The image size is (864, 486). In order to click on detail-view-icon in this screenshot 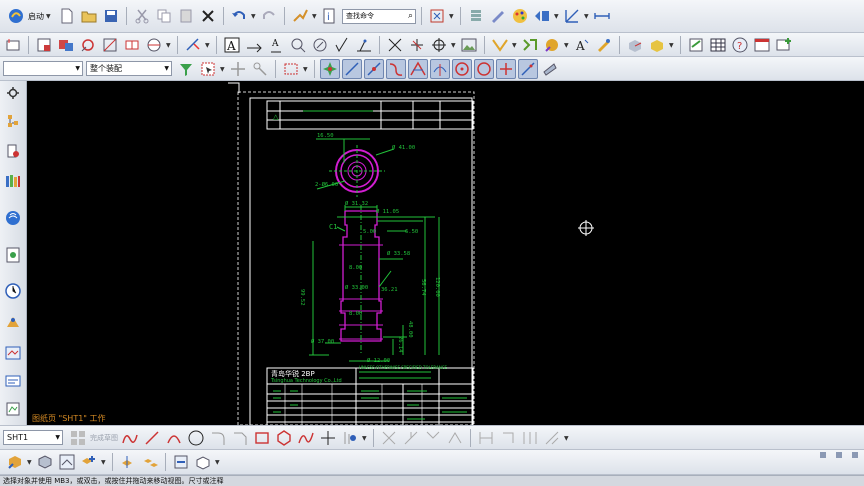, I will do `click(88, 45)`.